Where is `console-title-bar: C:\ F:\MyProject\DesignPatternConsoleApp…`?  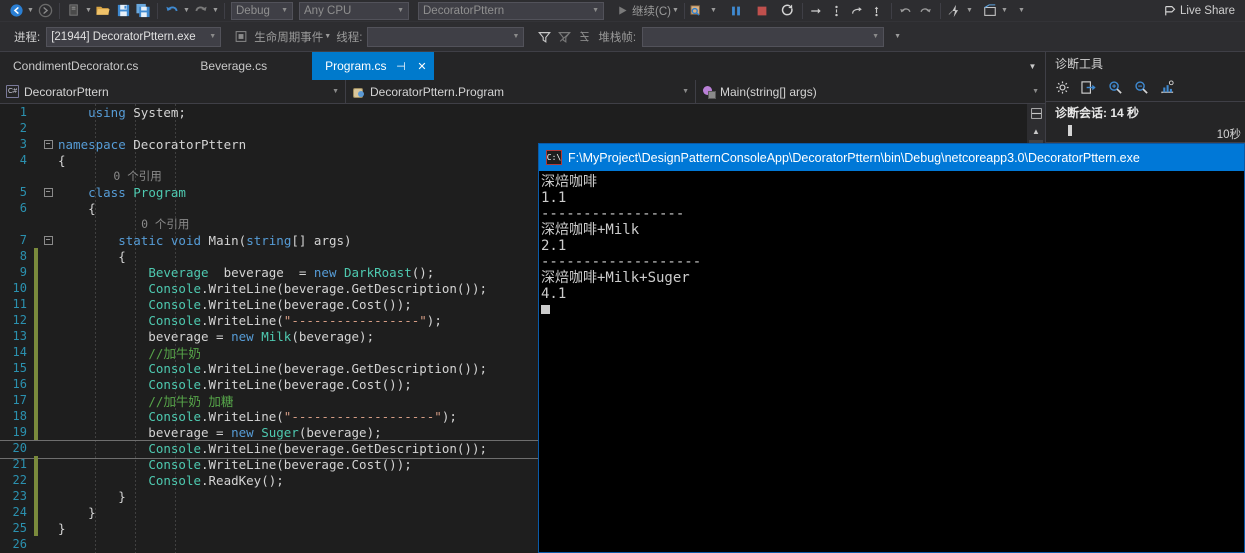
console-title-bar: C:\ F:\MyProject\DesignPatternConsoleApp… is located at coordinates (891, 157).